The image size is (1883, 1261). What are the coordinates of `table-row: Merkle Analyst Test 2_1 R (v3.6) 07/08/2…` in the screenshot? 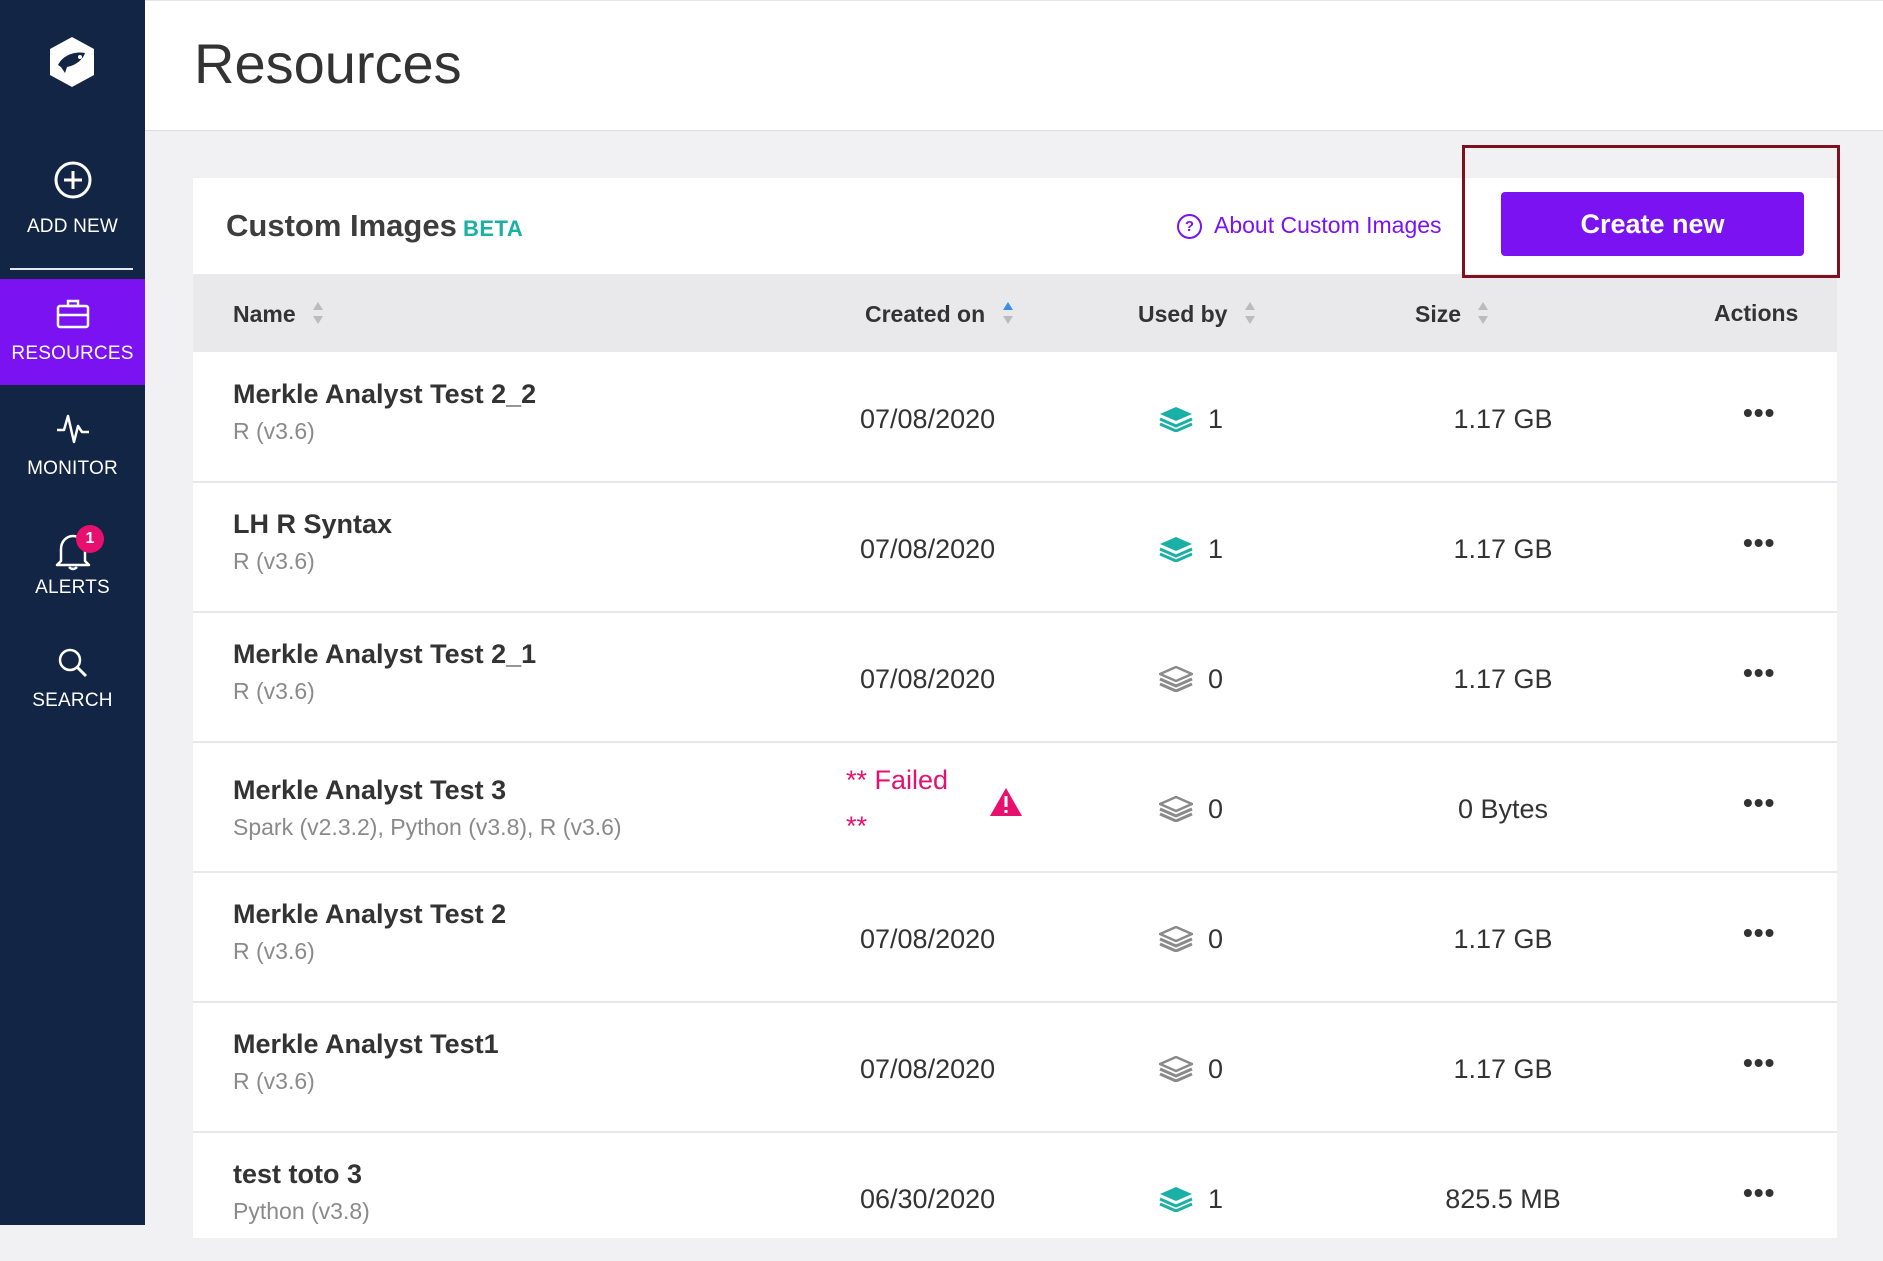 It's located at (1015, 677).